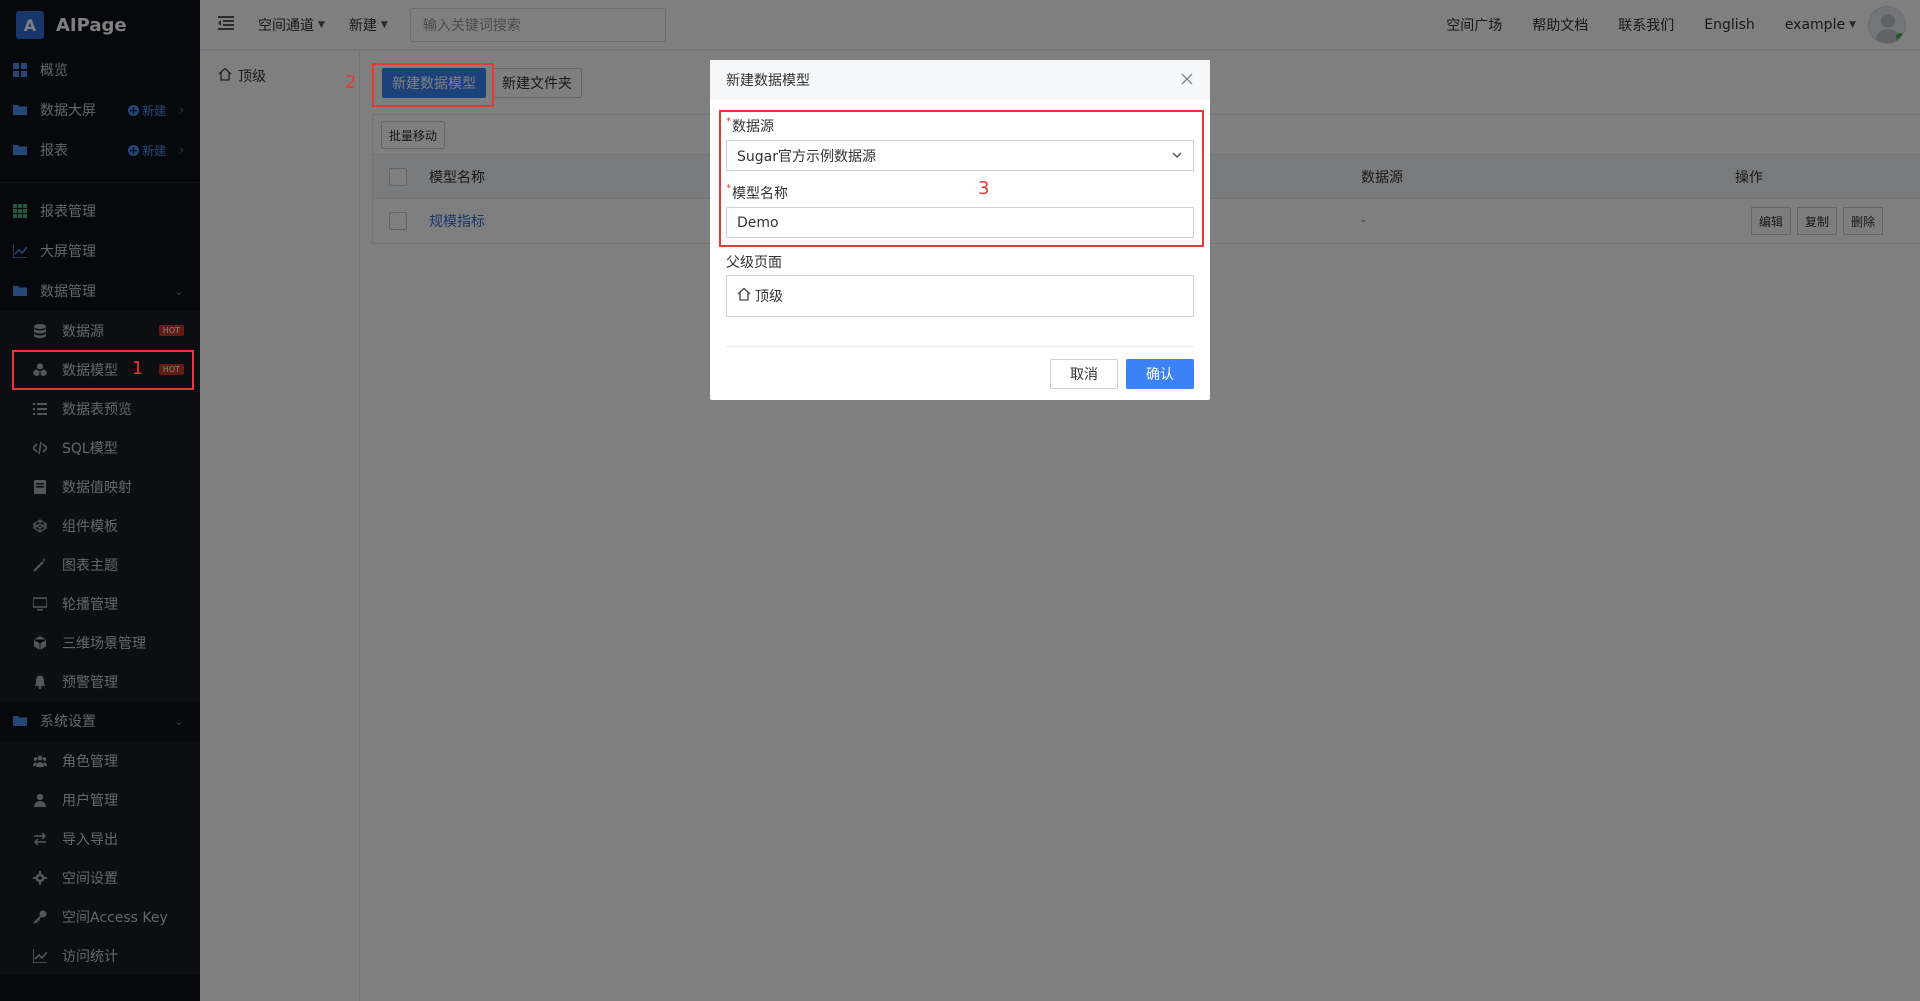 This screenshot has height=1001, width=1920. What do you see at coordinates (754, 263) in the screenshot?
I see `parent-page-label: 父级页面` at bounding box center [754, 263].